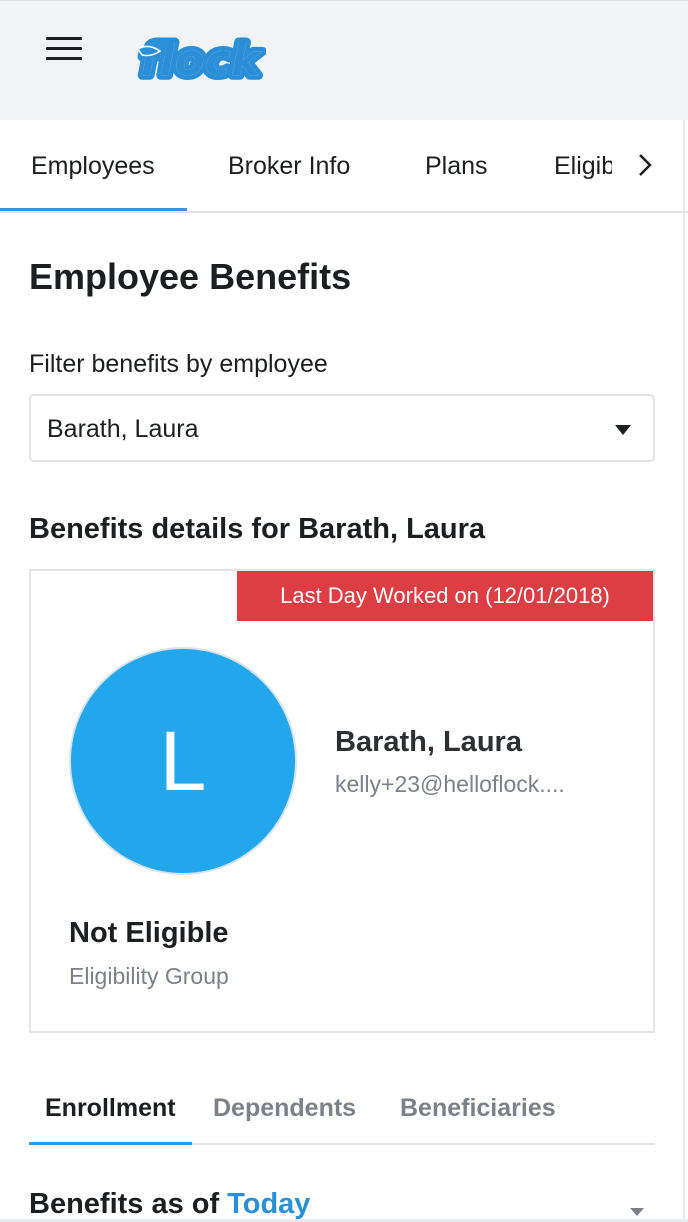  Describe the element at coordinates (456, 165) in the screenshot. I see `tab-plans: Plans` at that location.